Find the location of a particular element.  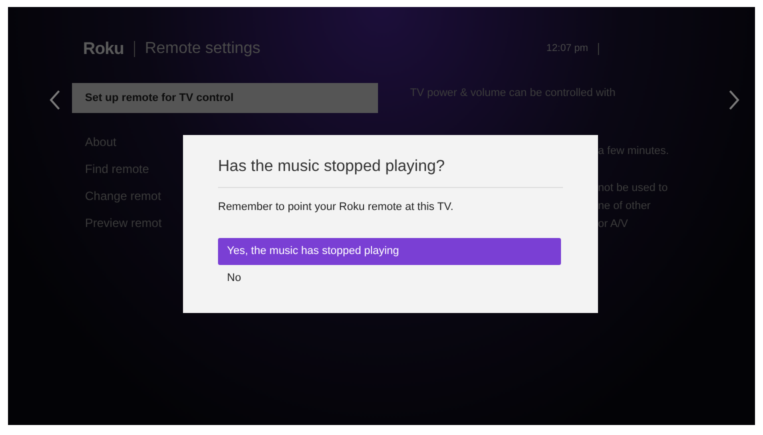

option-button: No is located at coordinates (389, 278).